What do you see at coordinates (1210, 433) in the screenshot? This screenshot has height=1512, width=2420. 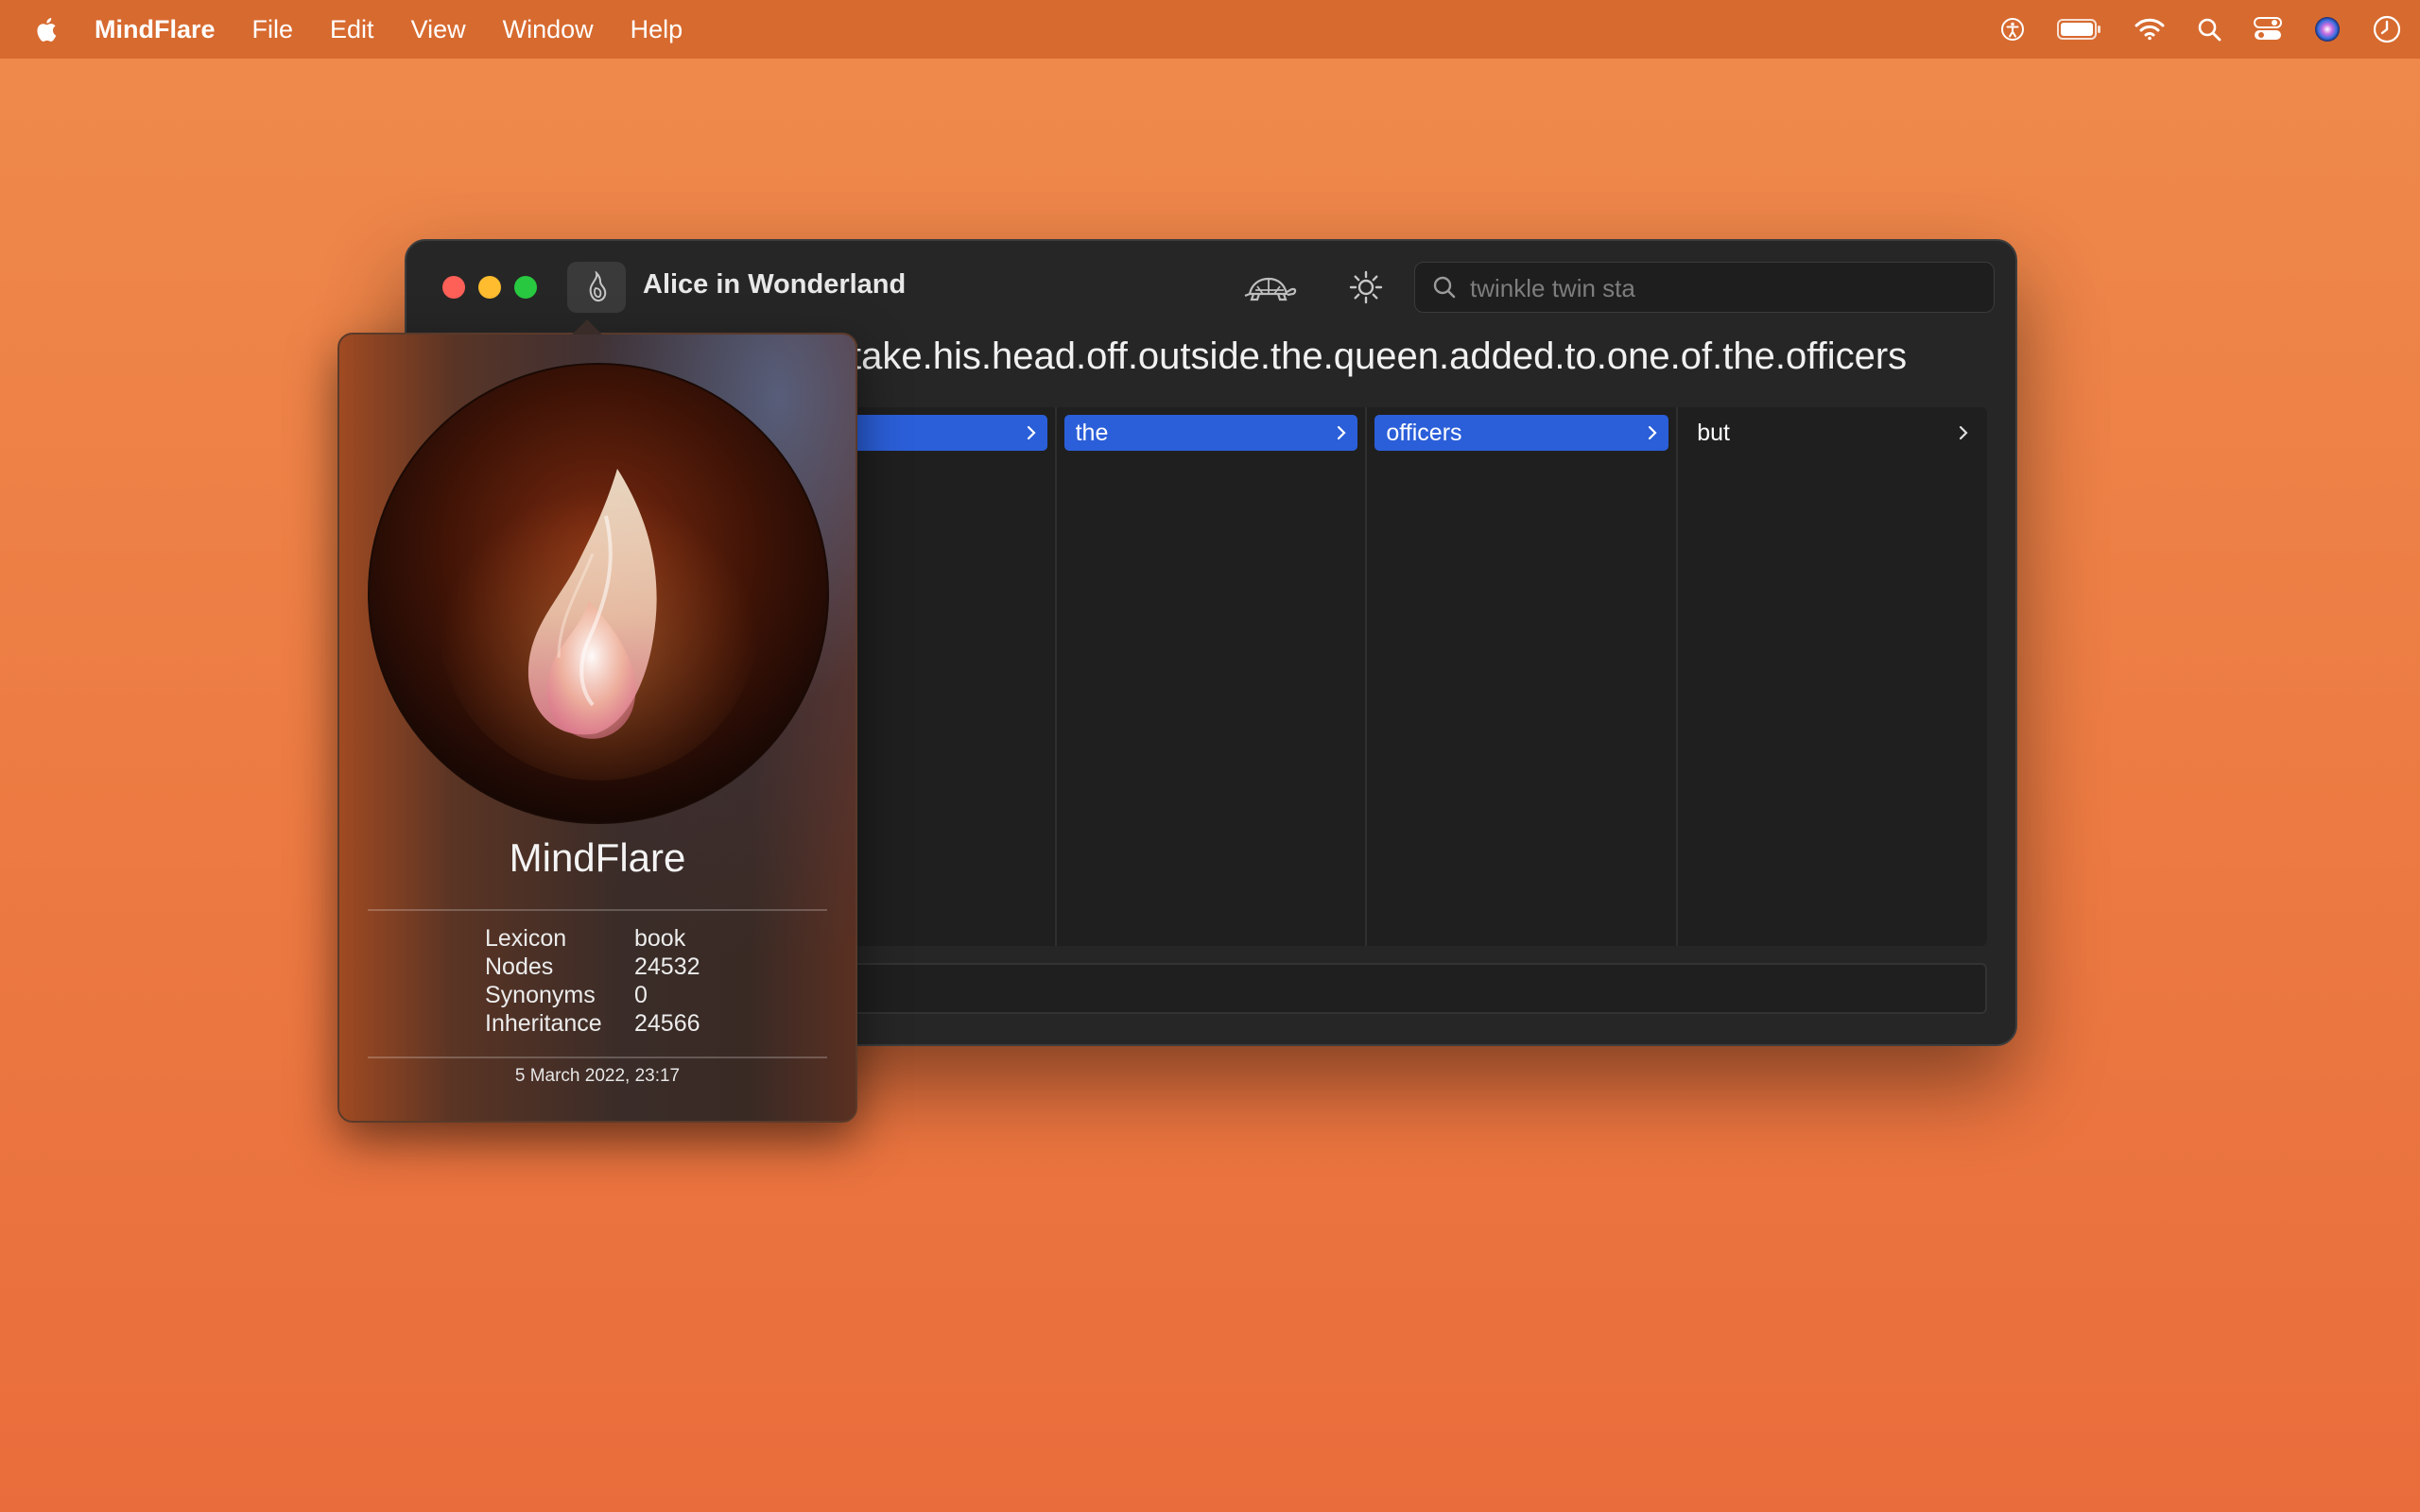 I see `column-item-the: the` at bounding box center [1210, 433].